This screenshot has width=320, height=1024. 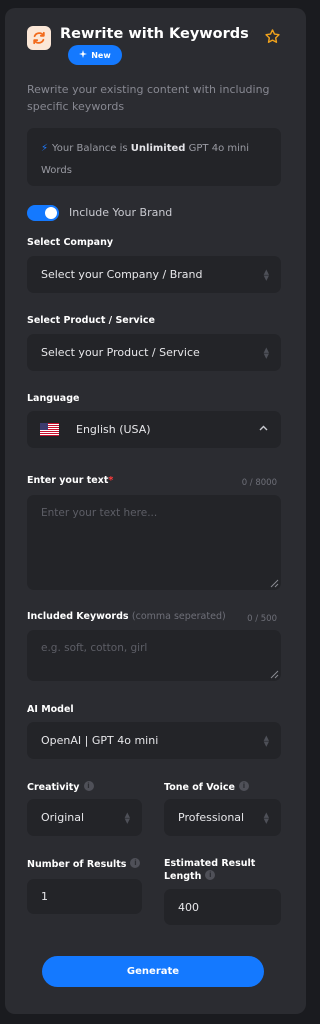 I want to click on balance-unit: Words, so click(x=56, y=170).